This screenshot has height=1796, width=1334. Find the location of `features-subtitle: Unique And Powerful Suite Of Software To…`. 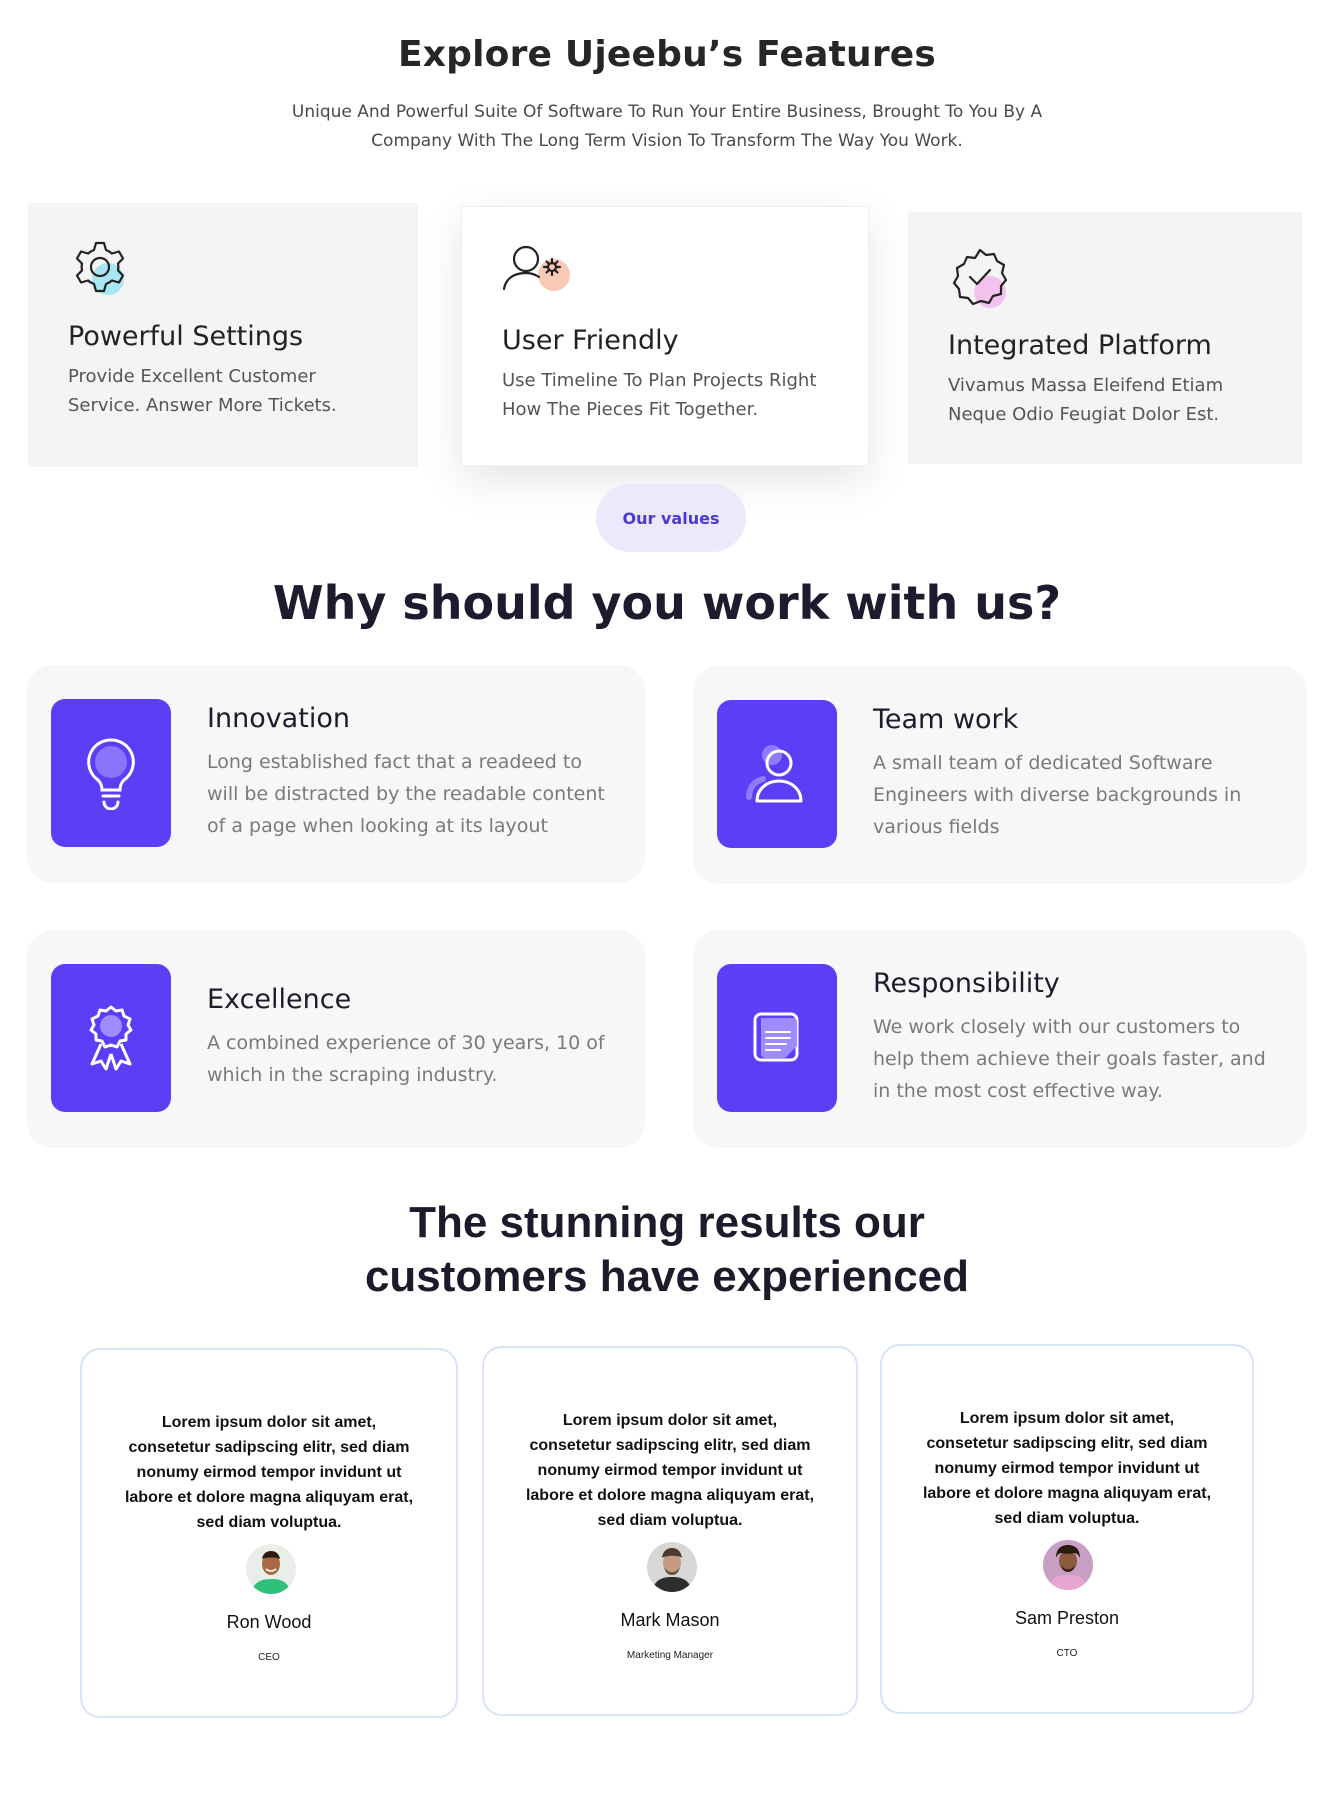

features-subtitle: Unique And Powerful Suite Of Software To… is located at coordinates (667, 126).